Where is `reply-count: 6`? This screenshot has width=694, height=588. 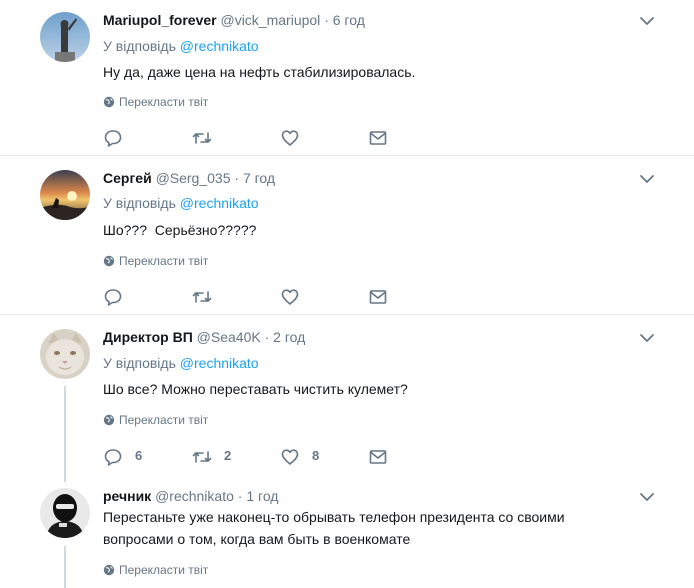 reply-count: 6 is located at coordinates (139, 455).